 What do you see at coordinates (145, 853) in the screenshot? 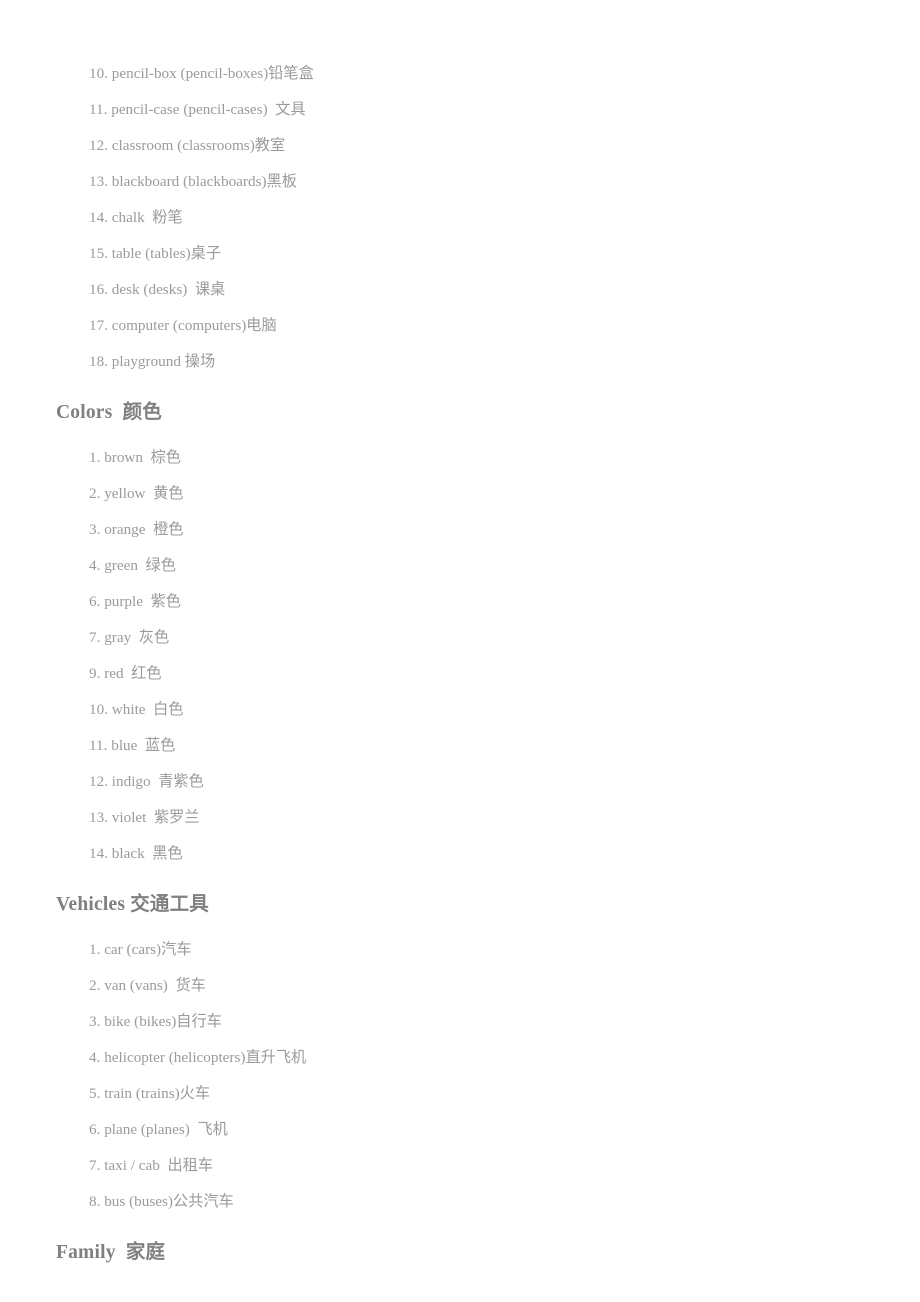
I see `list-item-text: black 黑色` at bounding box center [145, 853].